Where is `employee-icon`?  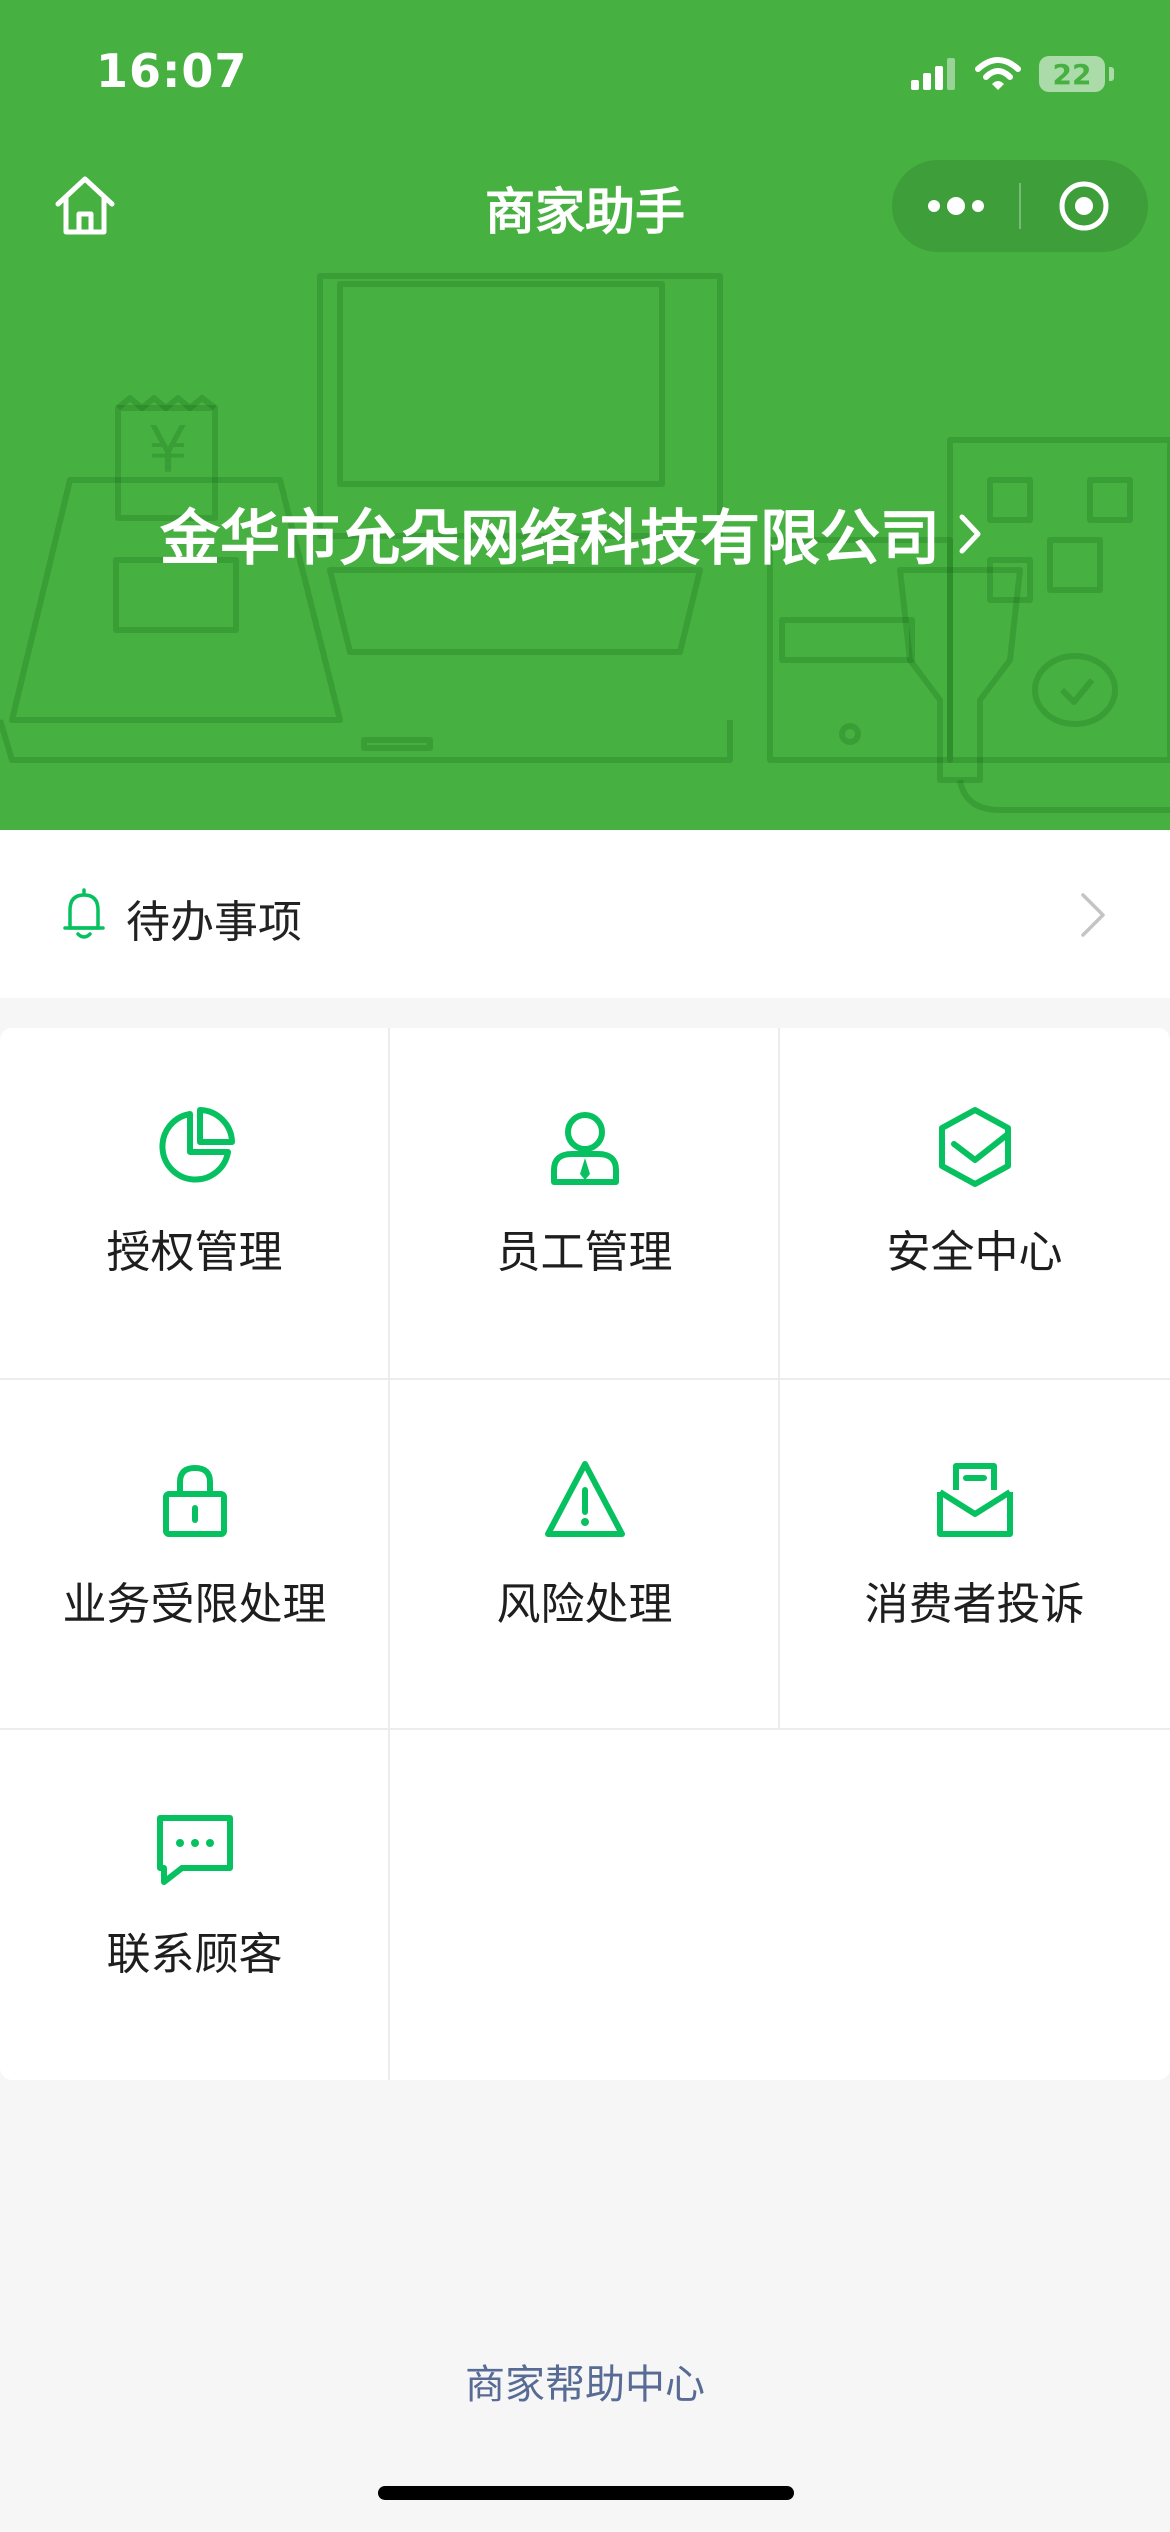
employee-icon is located at coordinates (584, 1148).